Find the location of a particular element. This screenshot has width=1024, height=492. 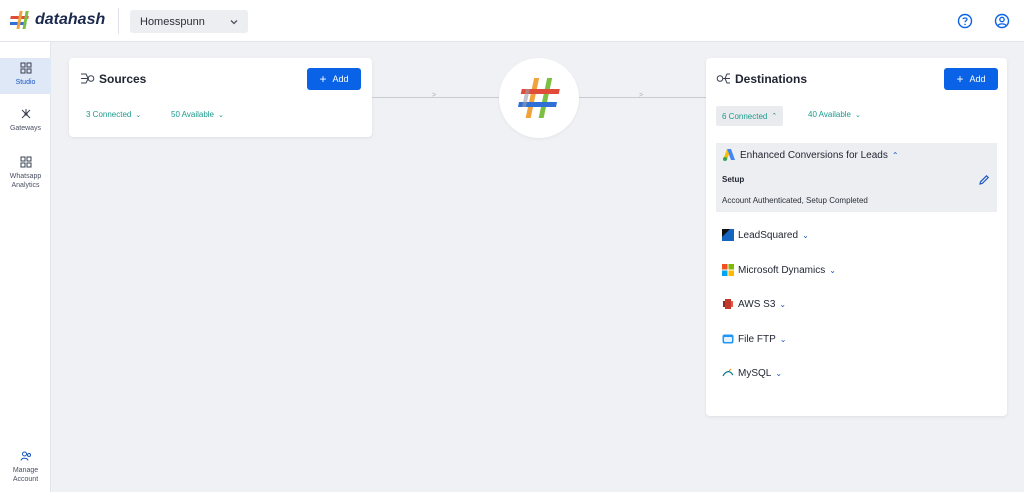

destinations-add-label: Add is located at coordinates (977, 79).